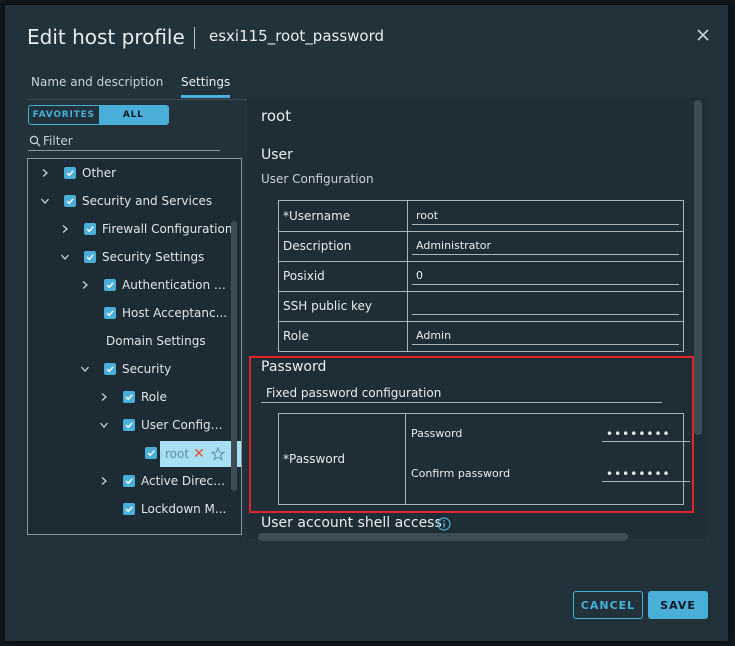 This screenshot has height=646, width=735. I want to click on tree-item-firewall-configuration: Firewall Configuration, so click(146, 229).